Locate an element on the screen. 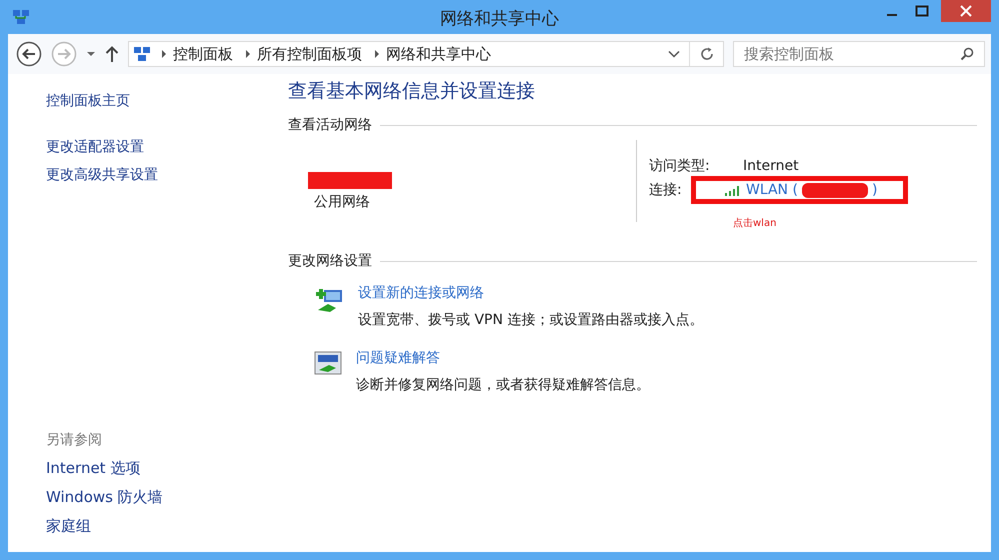  close-button is located at coordinates (966, 11).